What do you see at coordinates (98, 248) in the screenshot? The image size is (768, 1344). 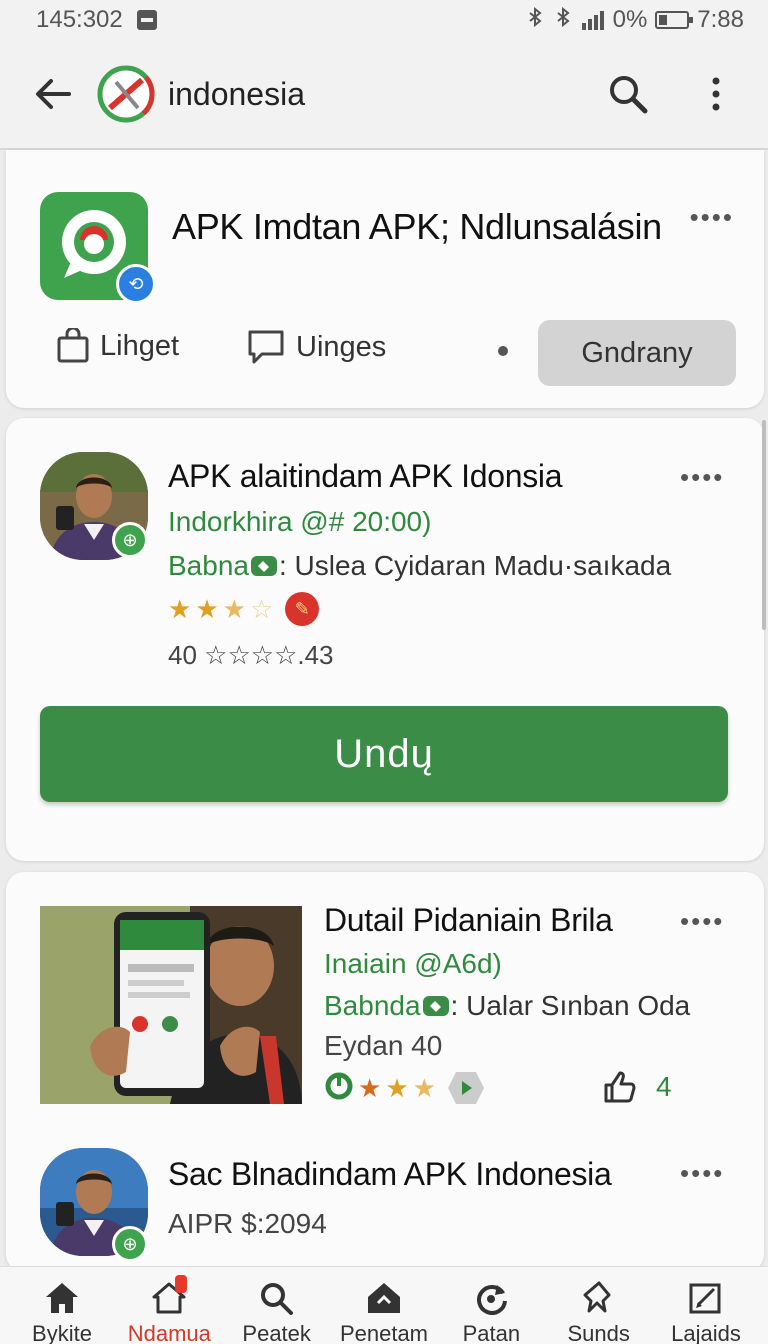 I see `app-icon: ⟲` at bounding box center [98, 248].